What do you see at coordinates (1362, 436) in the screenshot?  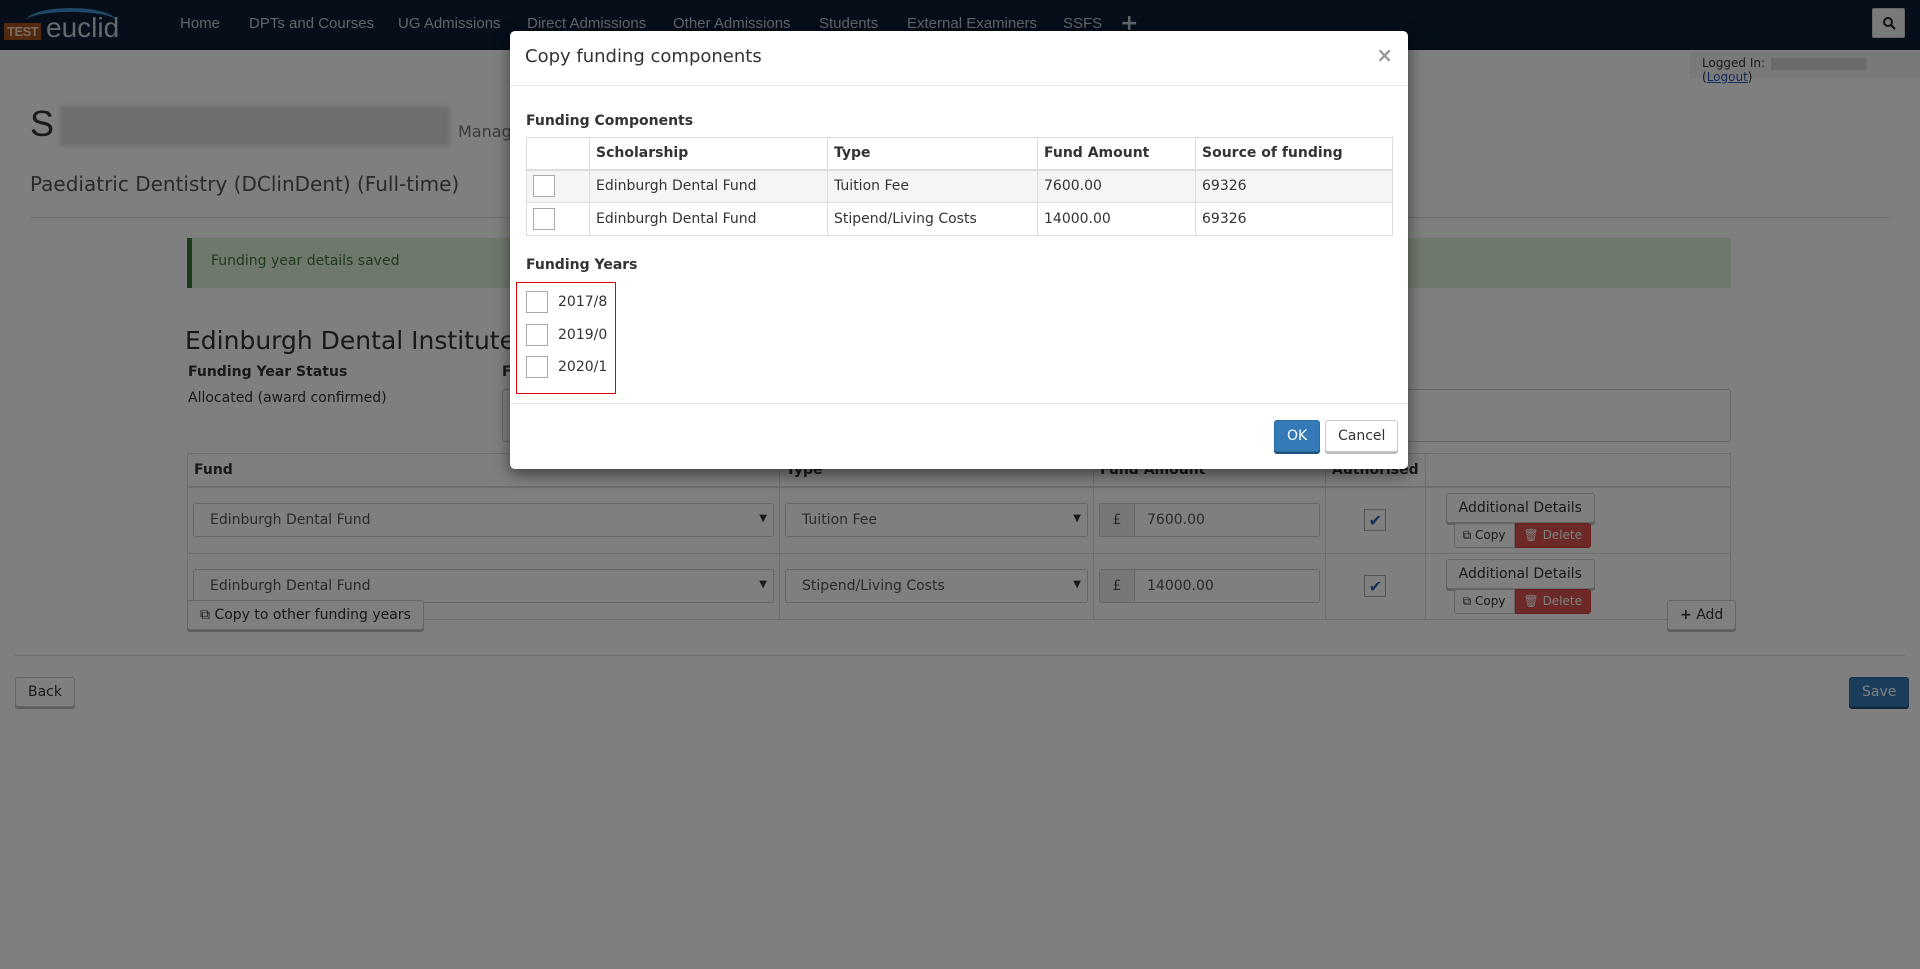 I see `cancel-button: Cancel` at bounding box center [1362, 436].